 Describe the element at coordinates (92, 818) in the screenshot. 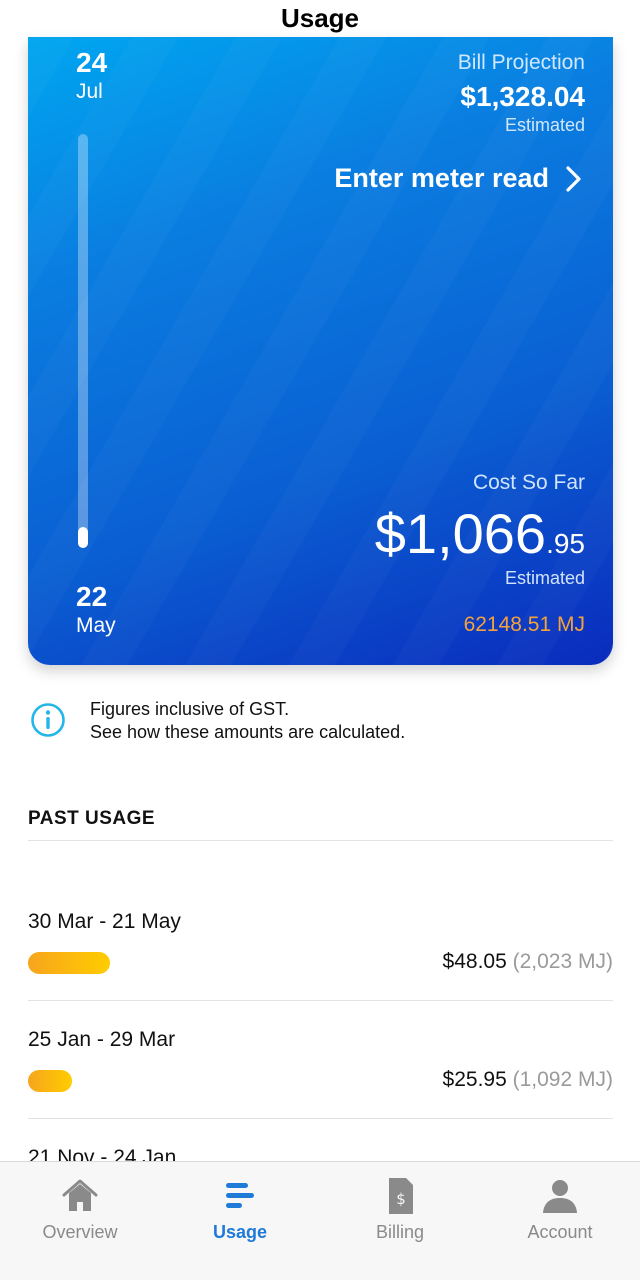

I see `past-usage-title: PAST USAGE` at that location.